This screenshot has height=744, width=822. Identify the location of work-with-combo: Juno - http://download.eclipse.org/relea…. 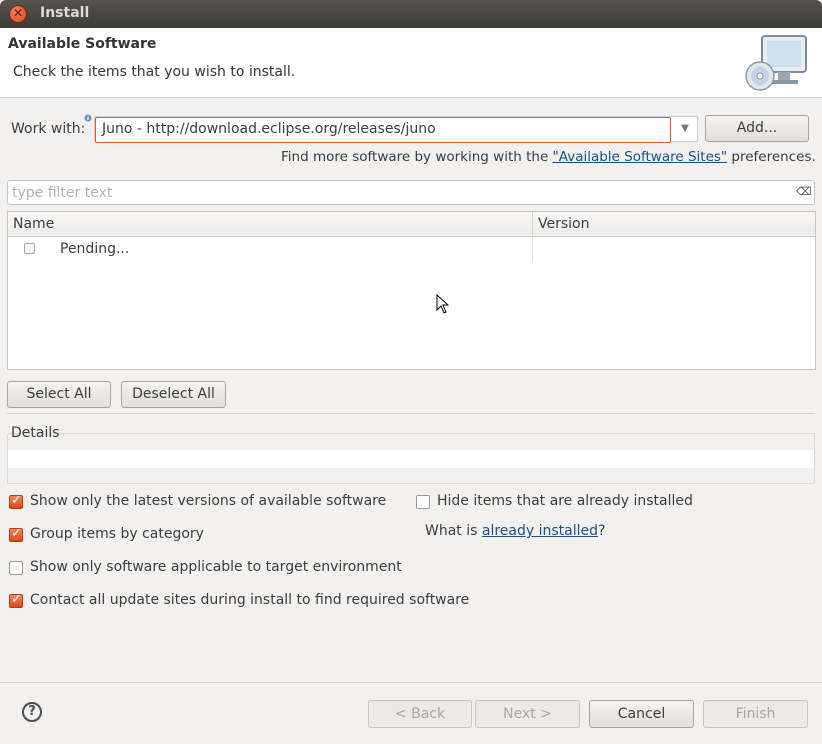
(396, 129).